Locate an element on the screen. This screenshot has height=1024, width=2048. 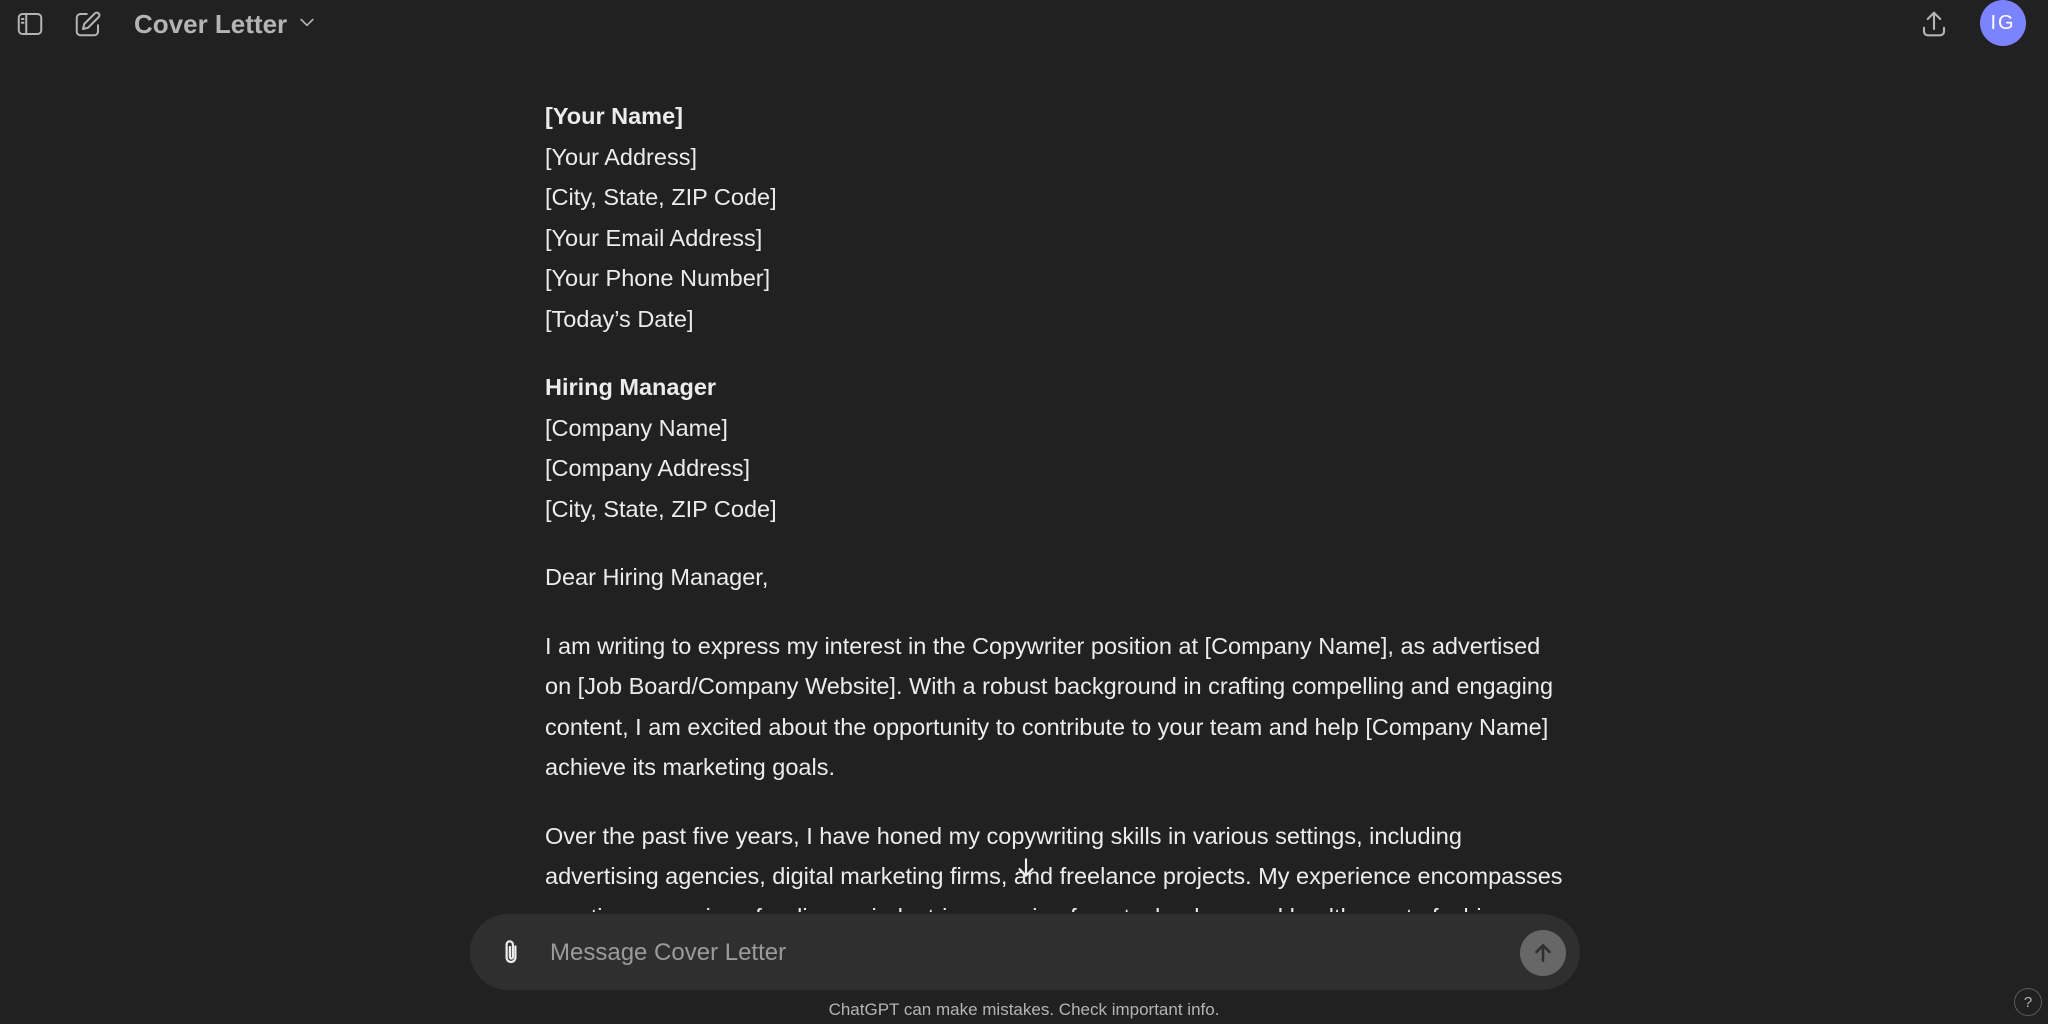
chevron-down-icon is located at coordinates (307, 24).